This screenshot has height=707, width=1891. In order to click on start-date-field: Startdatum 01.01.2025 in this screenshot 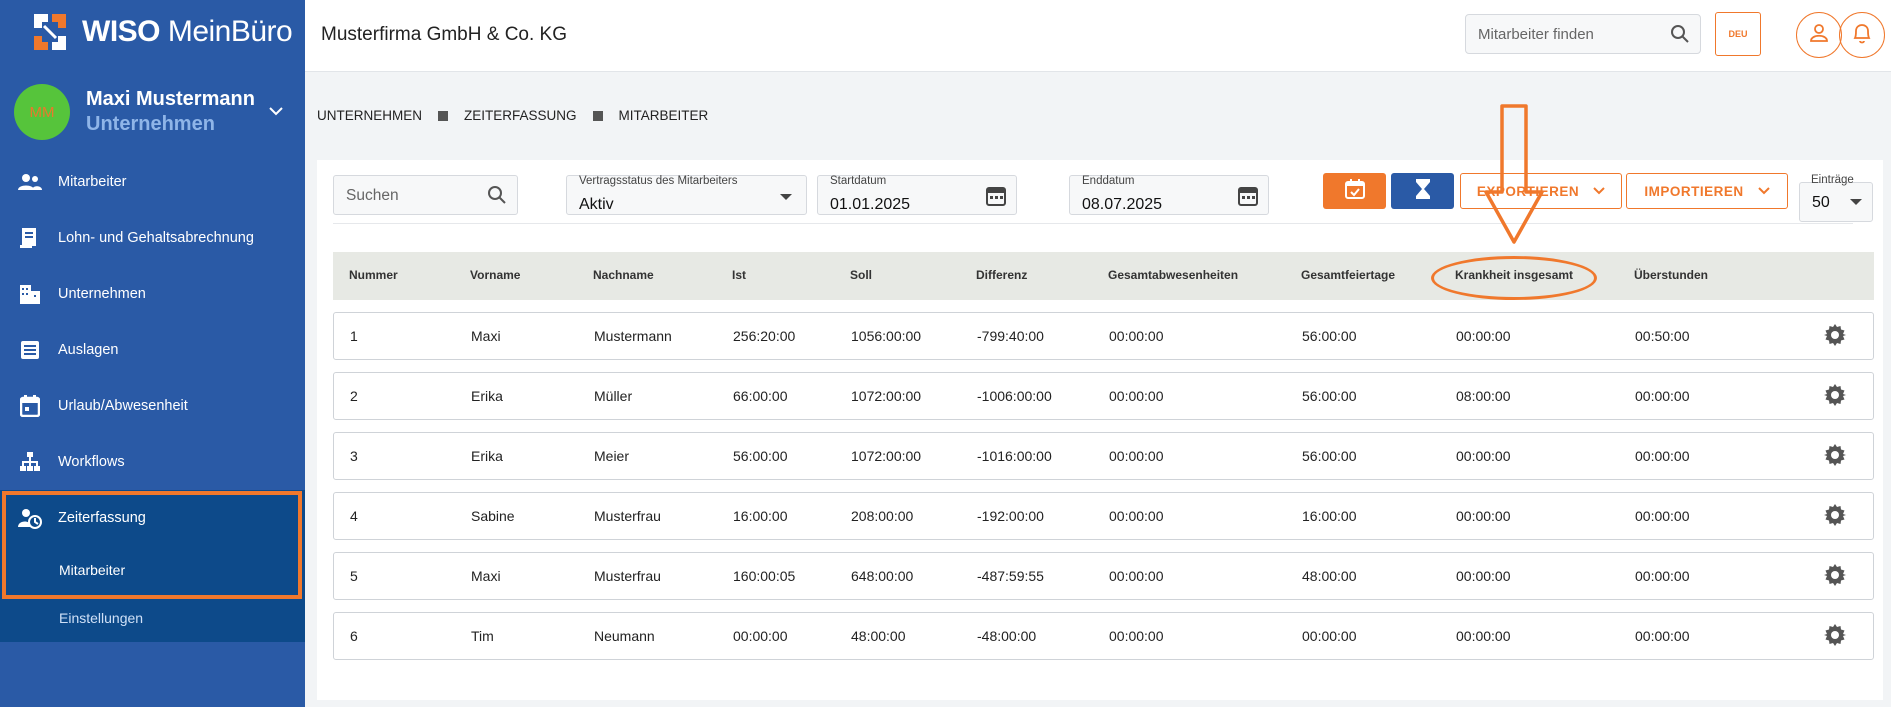, I will do `click(917, 195)`.